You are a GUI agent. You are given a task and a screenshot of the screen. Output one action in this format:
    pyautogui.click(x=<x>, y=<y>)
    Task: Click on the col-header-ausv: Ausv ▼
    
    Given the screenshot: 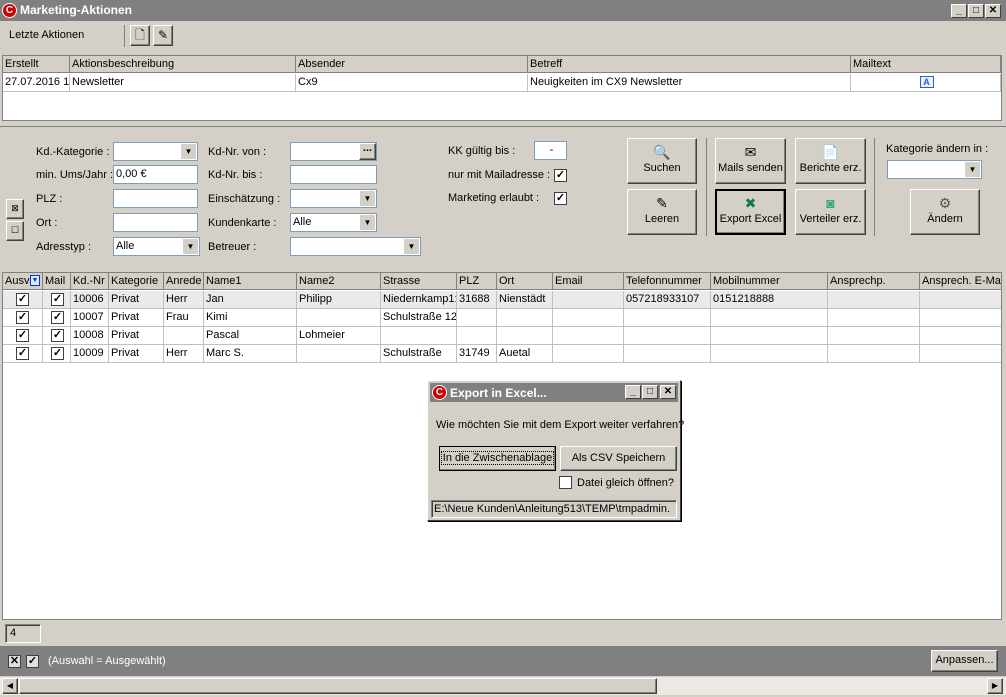 What is the action you would take?
    pyautogui.click(x=23, y=281)
    